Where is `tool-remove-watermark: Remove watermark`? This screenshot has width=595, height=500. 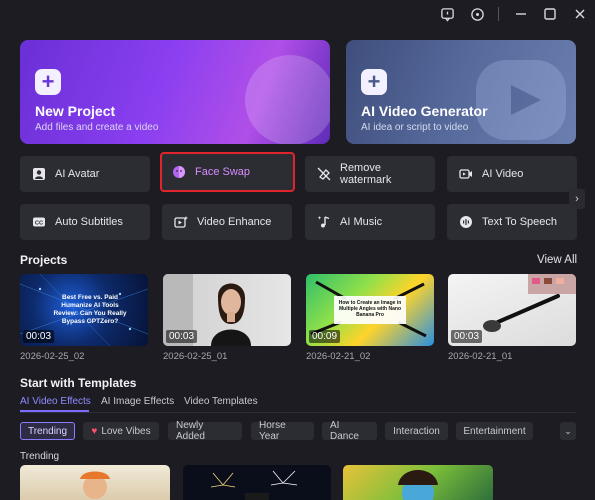 tool-remove-watermark: Remove watermark is located at coordinates (370, 174).